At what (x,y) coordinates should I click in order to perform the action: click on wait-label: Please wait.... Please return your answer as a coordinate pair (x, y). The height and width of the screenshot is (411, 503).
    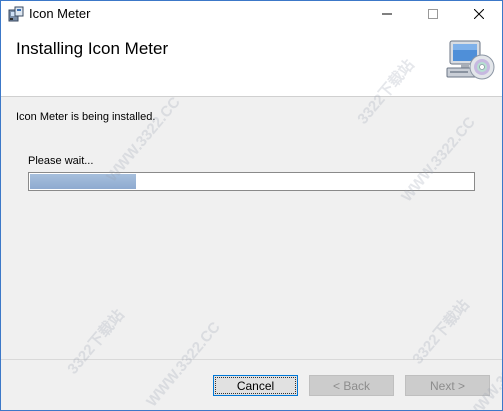
    Looking at the image, I should click on (61, 161).